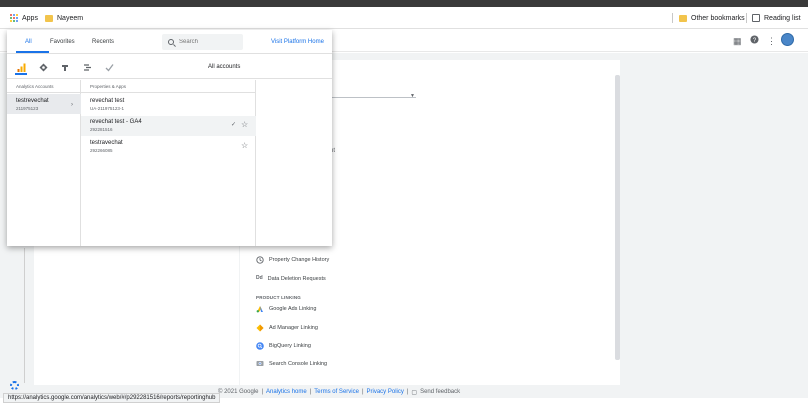 The width and height of the screenshot is (808, 408). I want to click on properties-header: Properties & Apps, so click(168, 86).